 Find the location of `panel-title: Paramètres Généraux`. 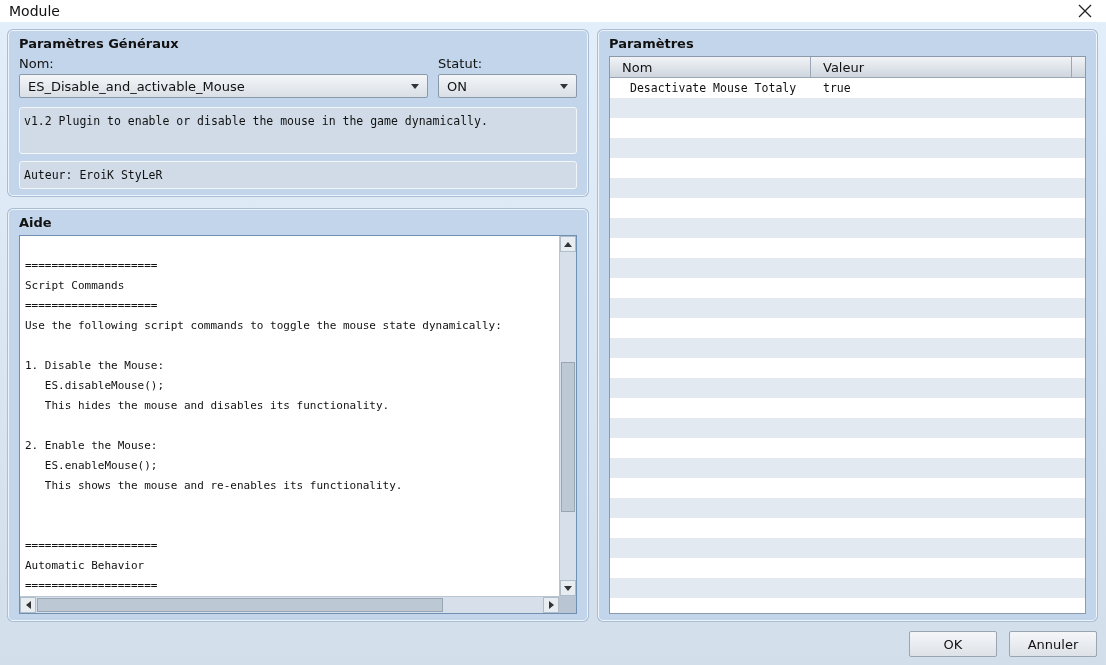

panel-title: Paramètres Généraux is located at coordinates (99, 43).